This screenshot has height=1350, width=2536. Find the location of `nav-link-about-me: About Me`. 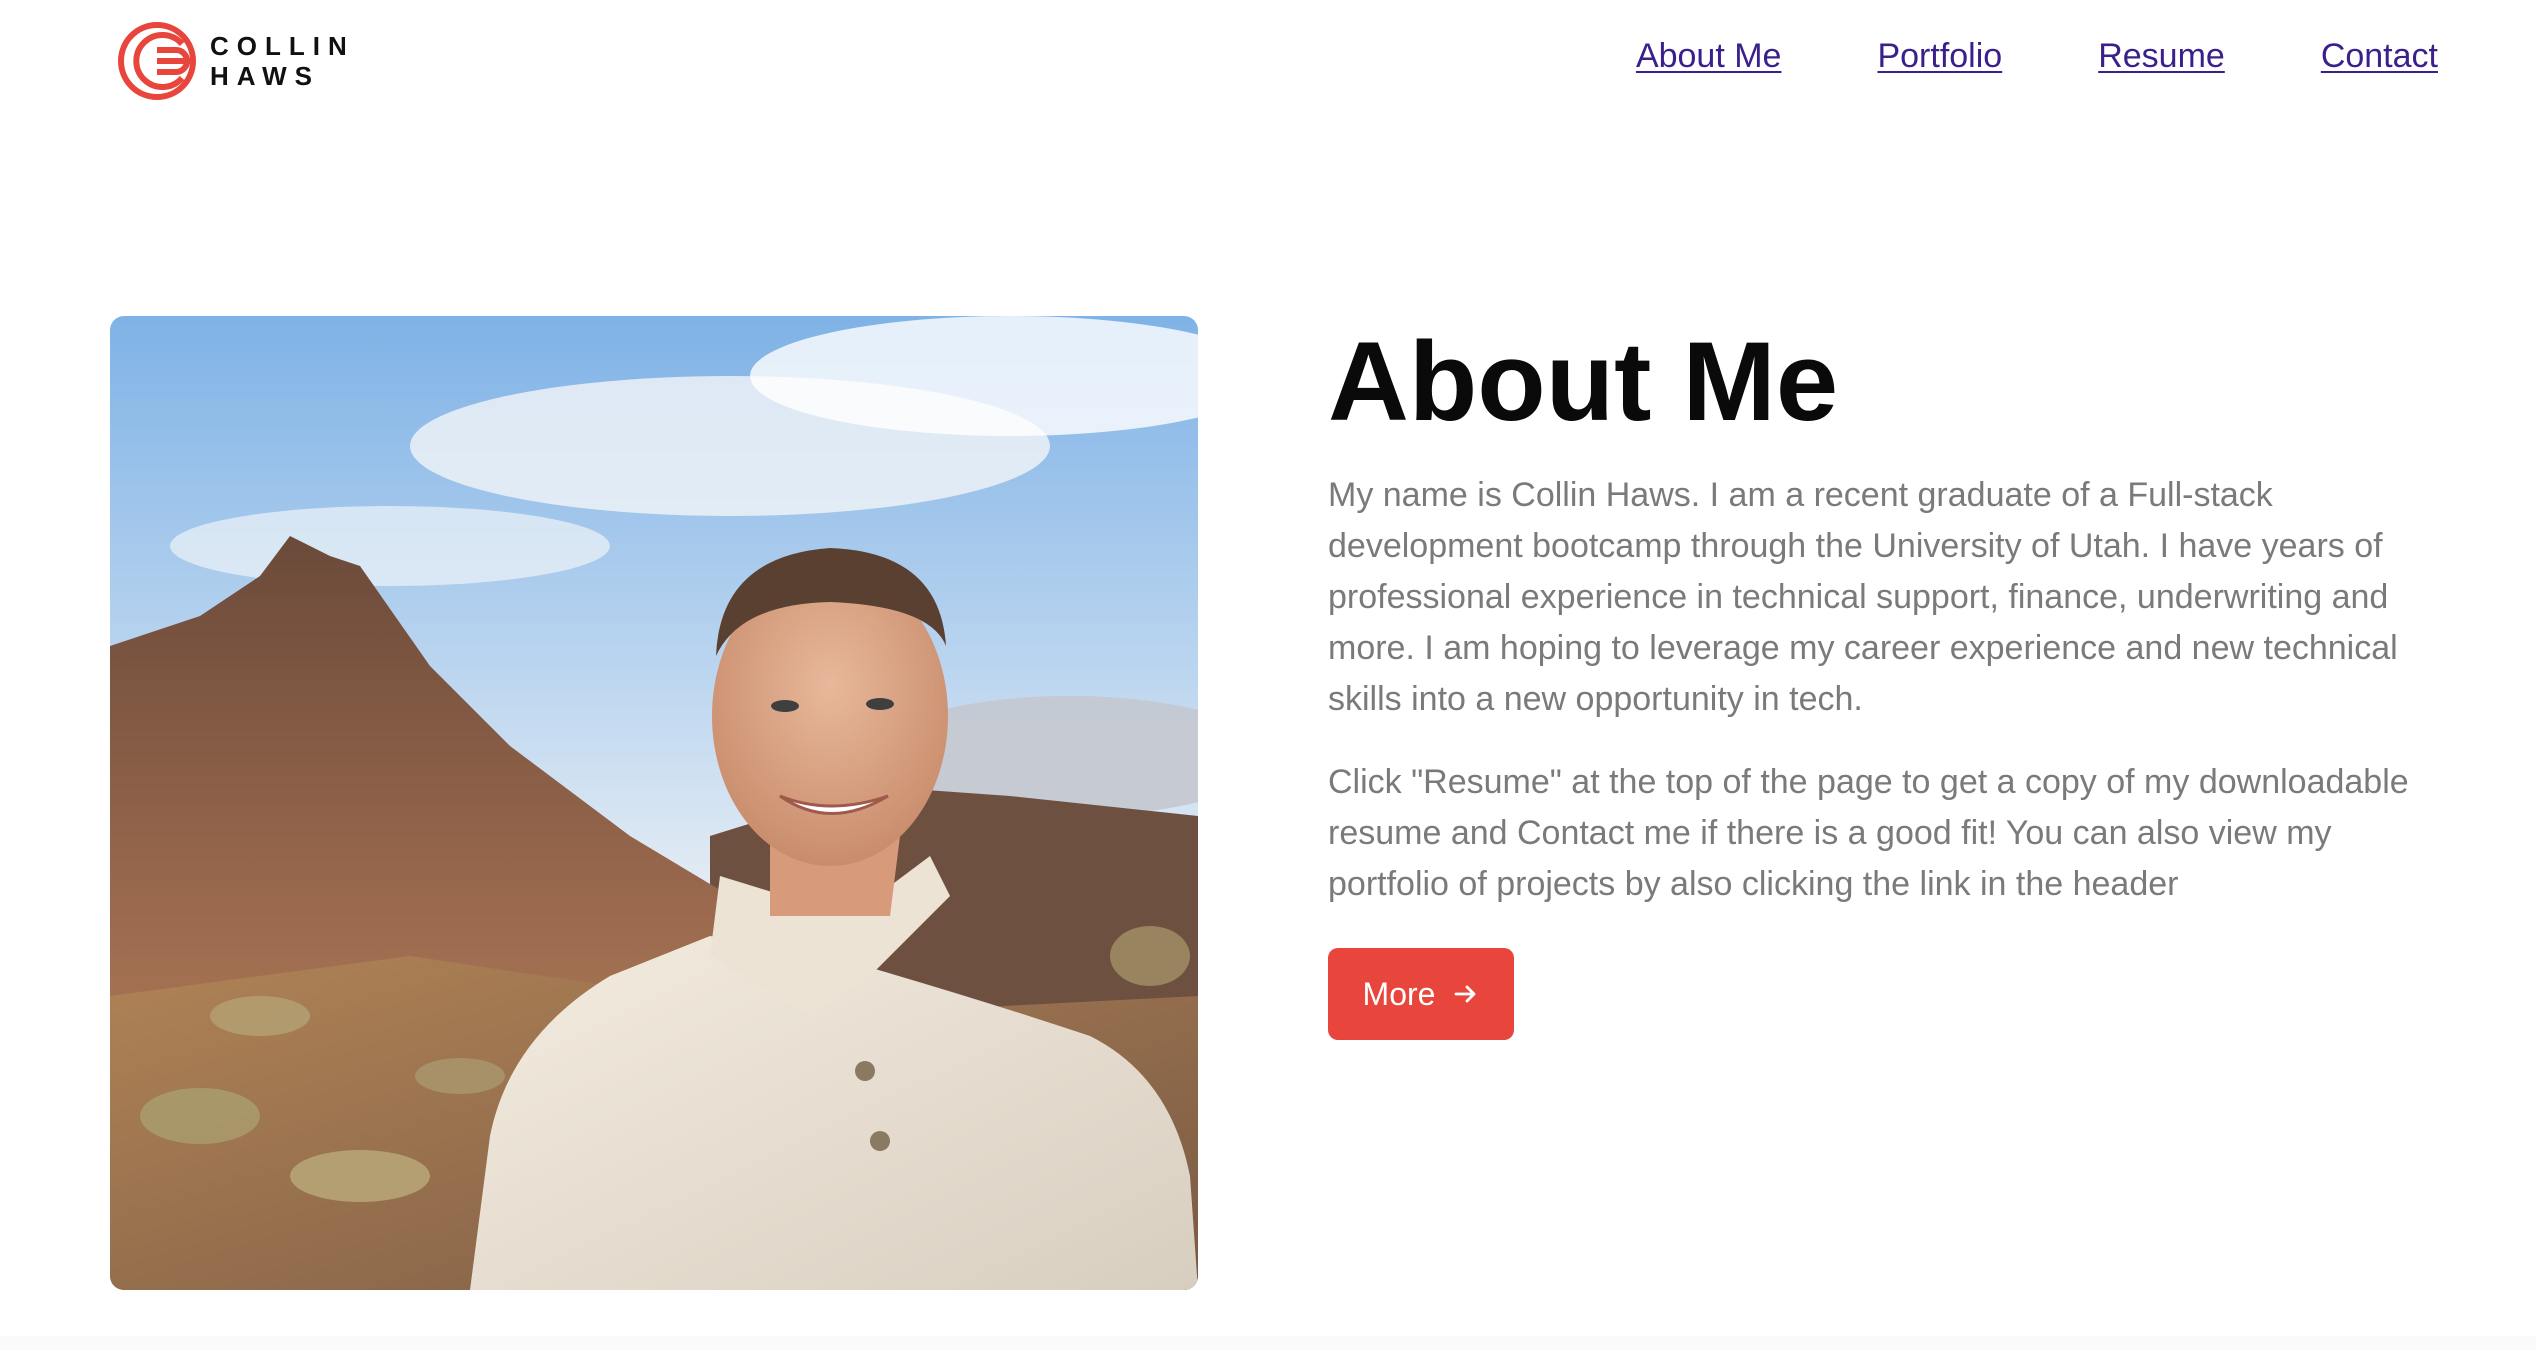

nav-link-about-me: About Me is located at coordinates (1709, 56).